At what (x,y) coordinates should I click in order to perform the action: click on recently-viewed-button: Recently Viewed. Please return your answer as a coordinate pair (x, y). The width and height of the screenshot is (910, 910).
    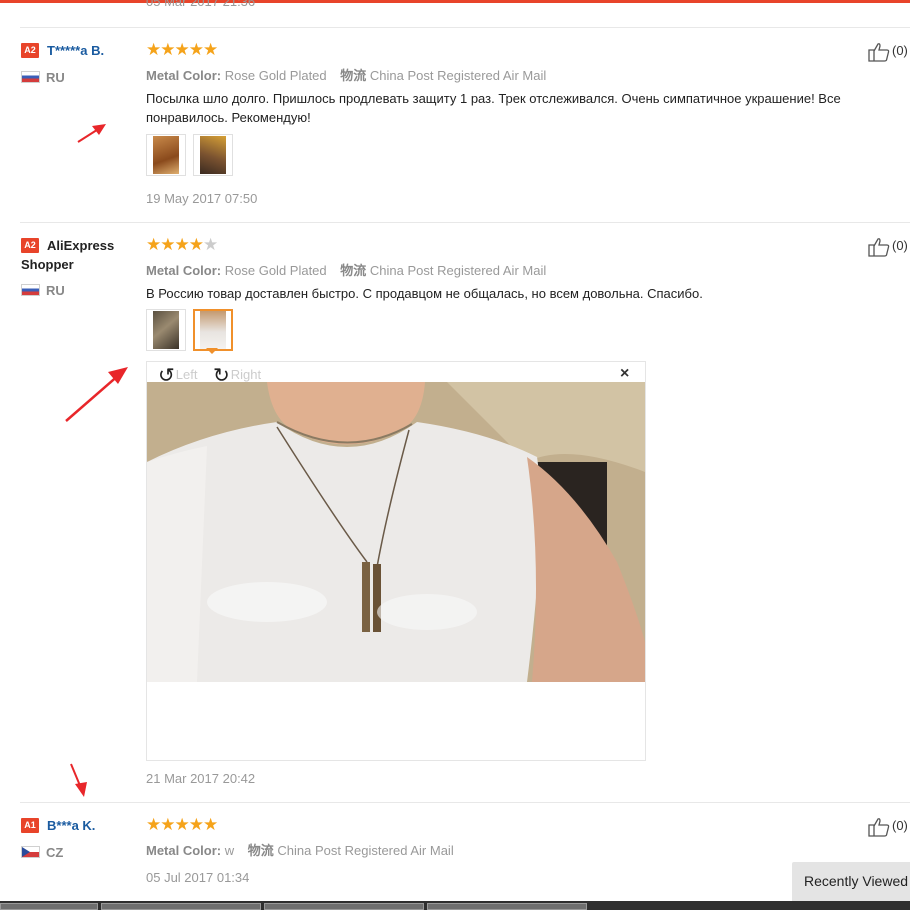
    Looking at the image, I should click on (851, 881).